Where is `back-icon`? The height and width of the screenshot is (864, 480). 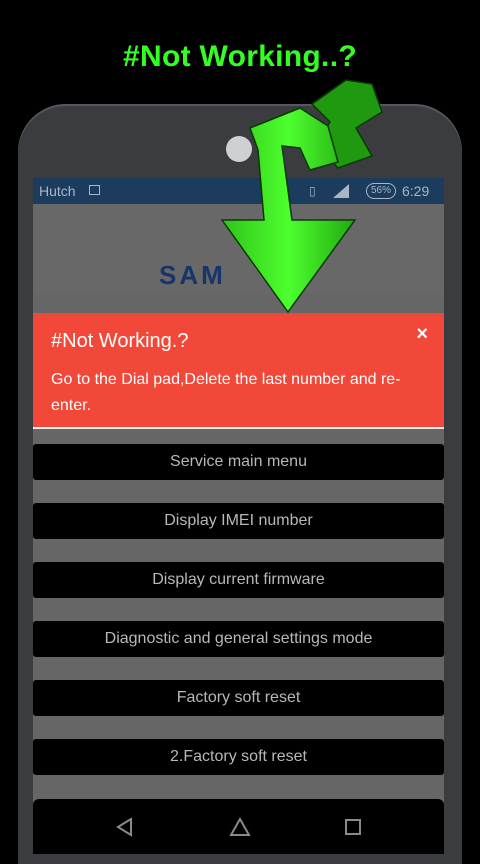 back-icon is located at coordinates (124, 827).